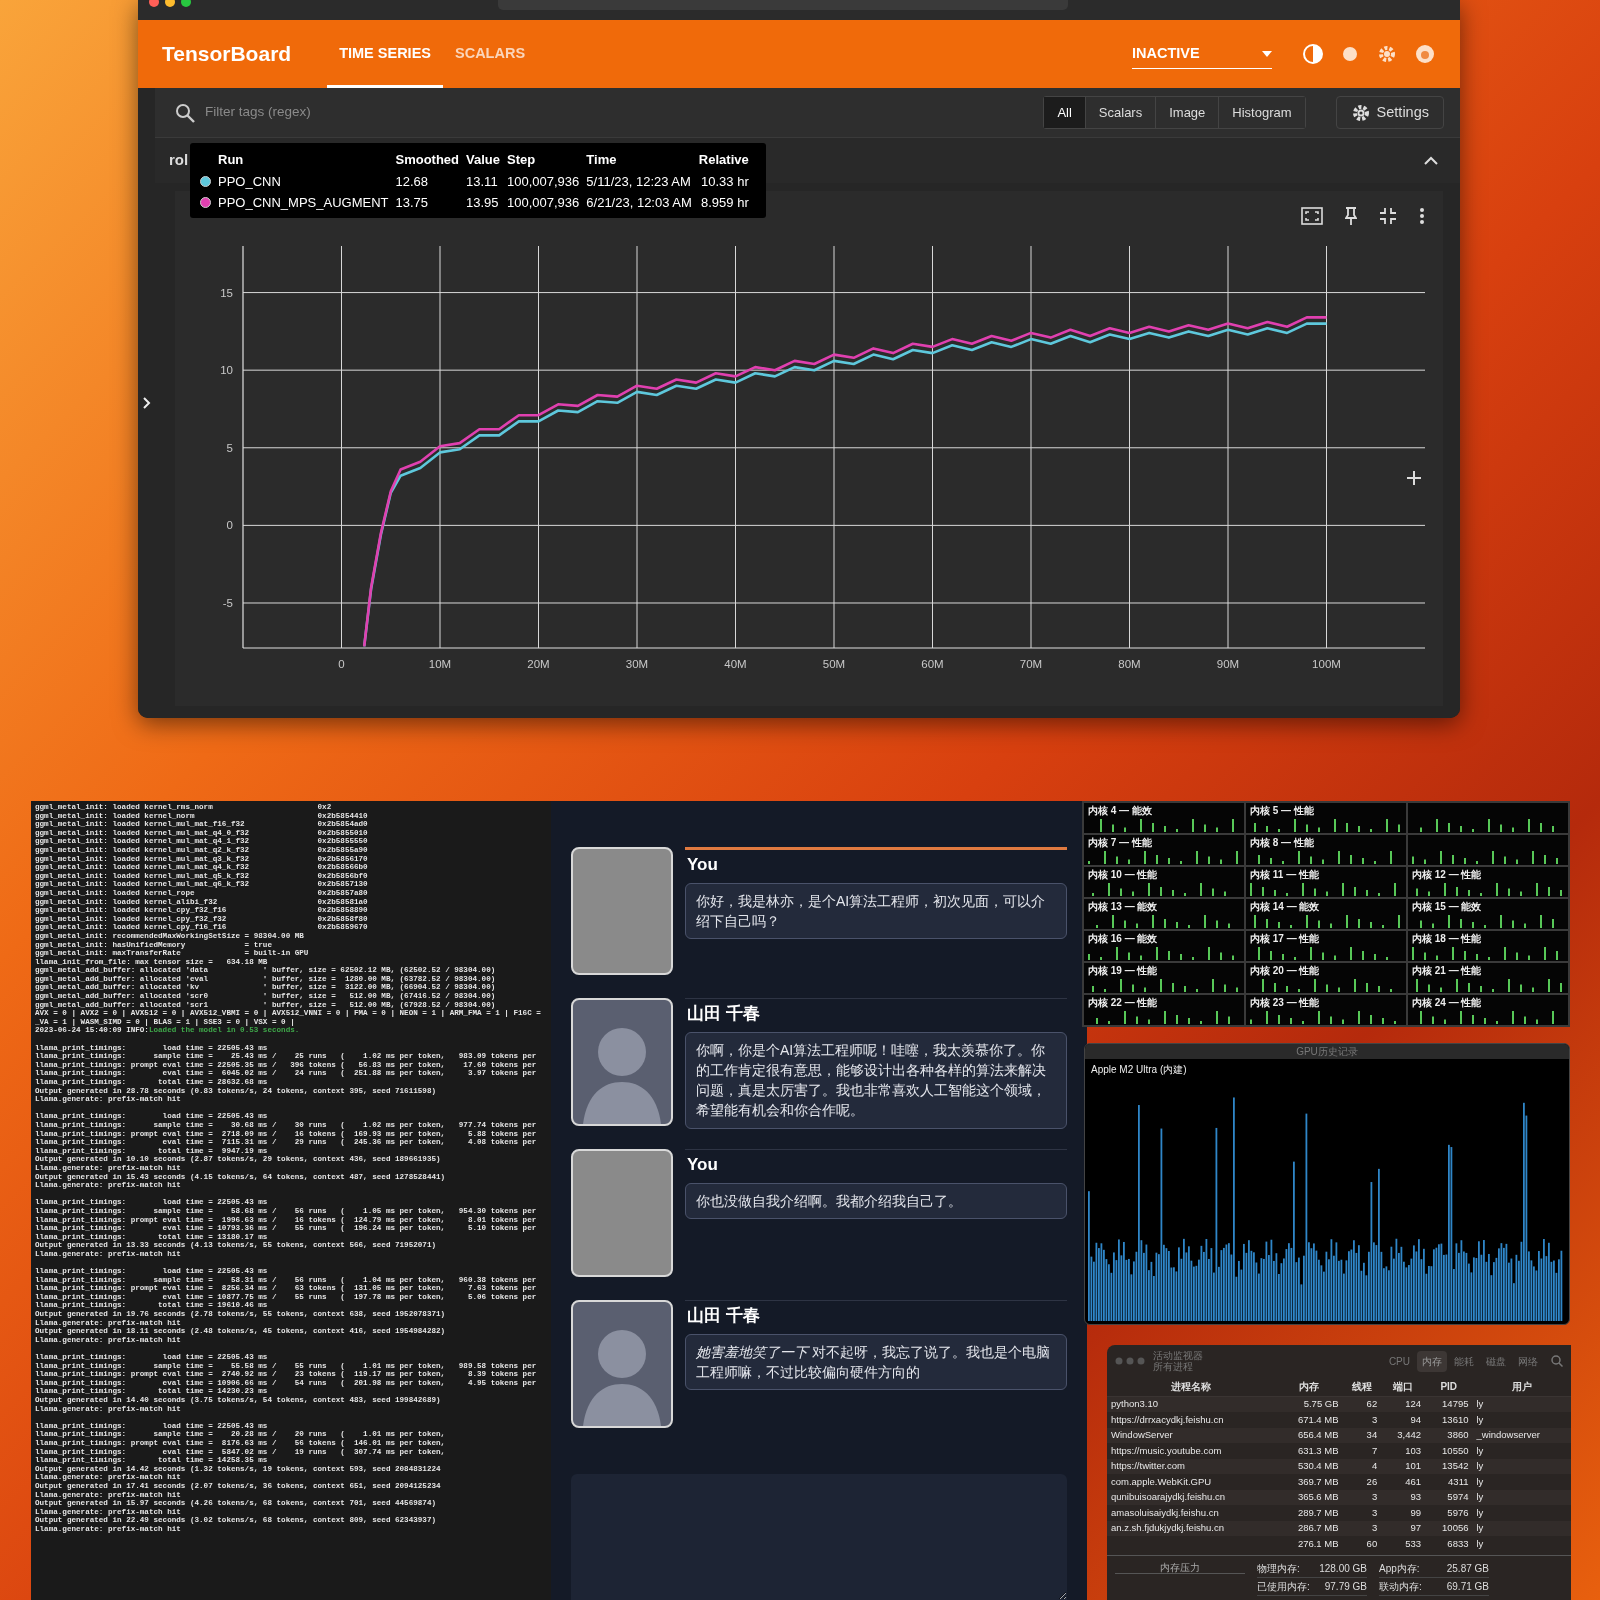 Image resolution: width=1600 pixels, height=1600 pixels. I want to click on core-label: 内核 12 — 性能, so click(1447, 874).